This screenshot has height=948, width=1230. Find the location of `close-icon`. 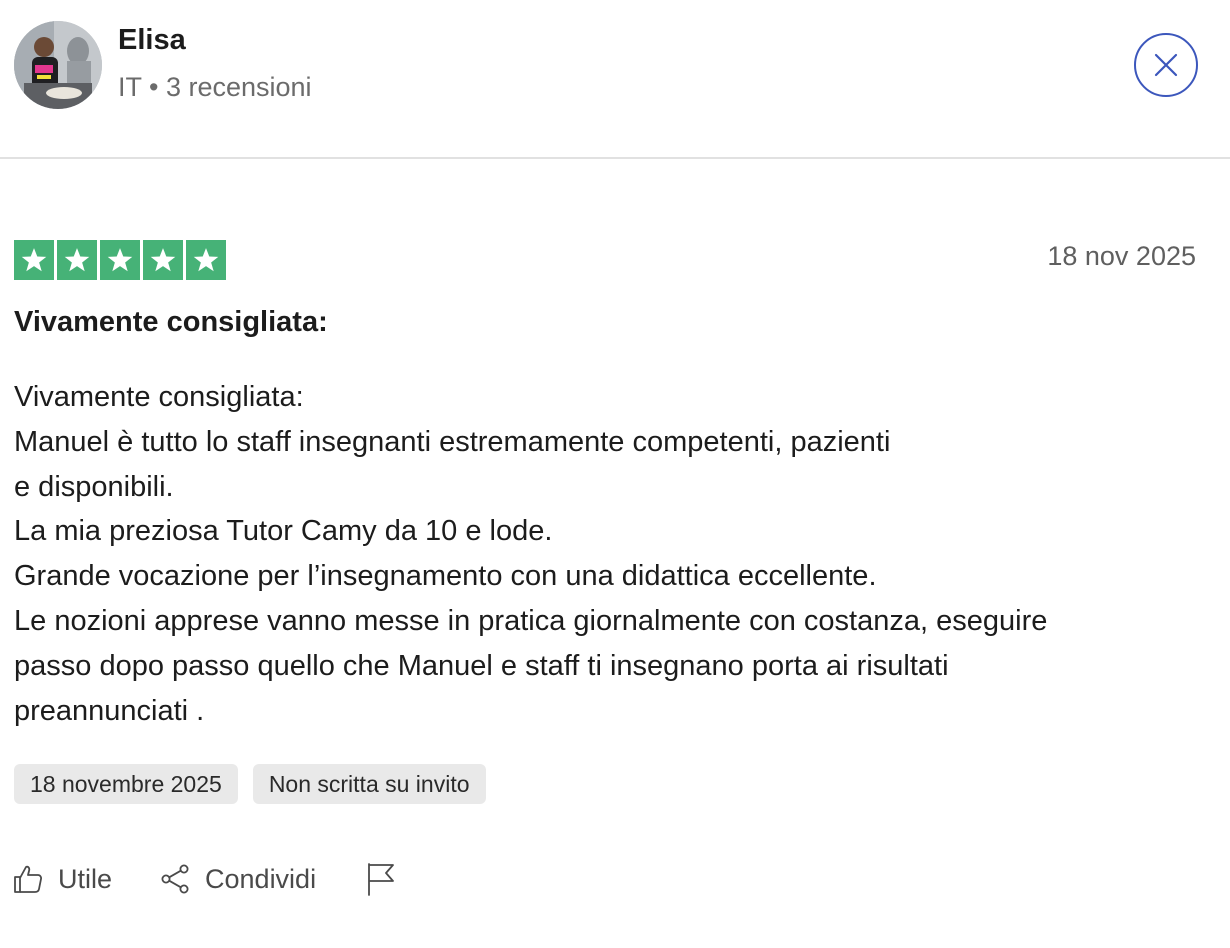

close-icon is located at coordinates (1166, 65).